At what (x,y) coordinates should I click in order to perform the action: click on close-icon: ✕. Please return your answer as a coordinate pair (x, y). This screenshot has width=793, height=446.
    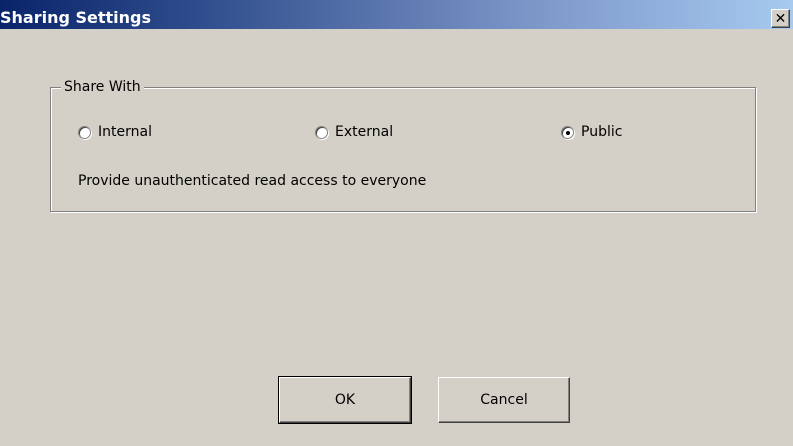
    Looking at the image, I should click on (780, 18).